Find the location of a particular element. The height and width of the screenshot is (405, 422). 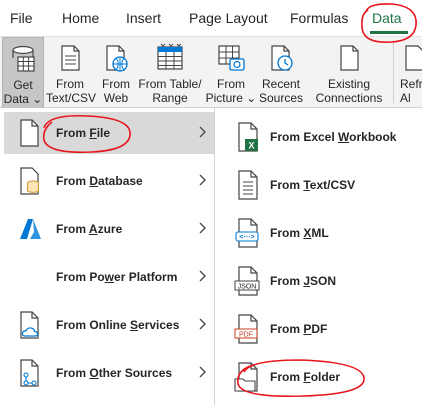

pdf-file-icon: PDF is located at coordinates (246, 329).